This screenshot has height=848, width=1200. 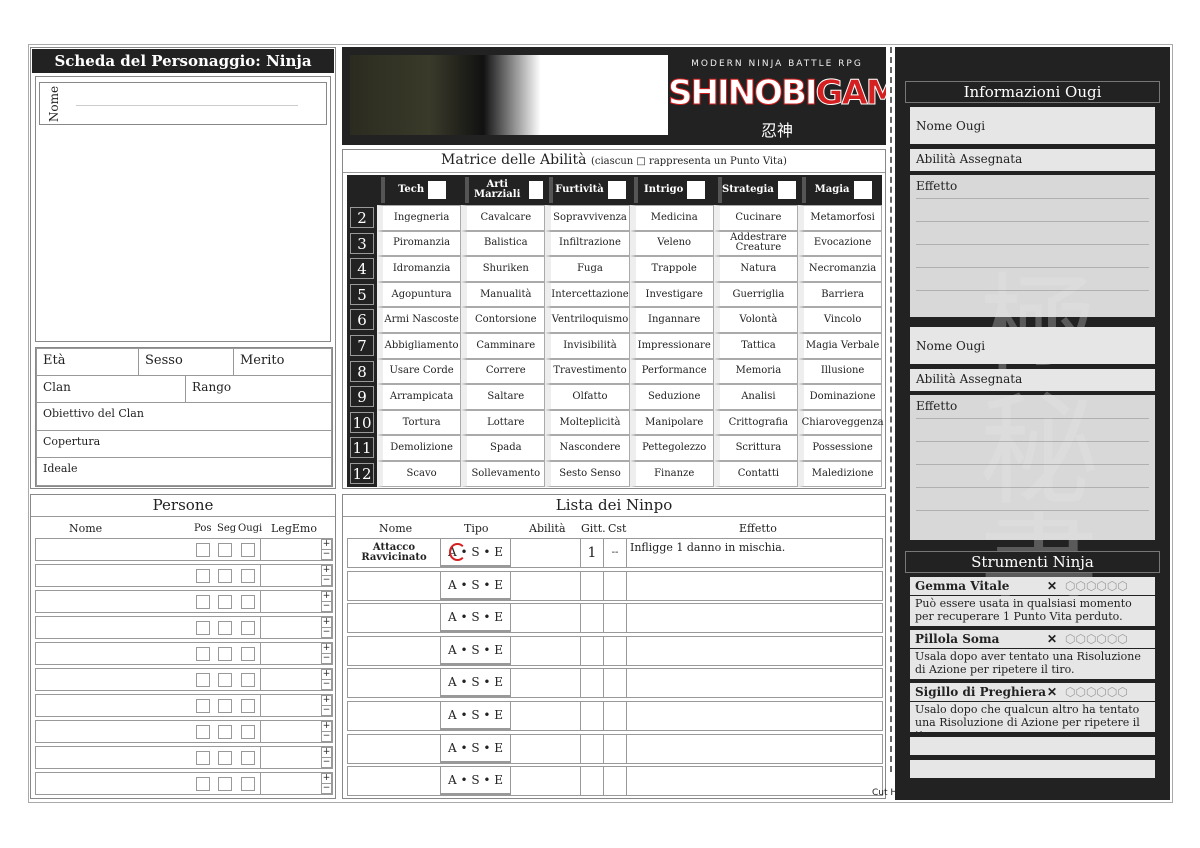 I want to click on skill-cell: Ventriloquismo, so click(x=587, y=320).